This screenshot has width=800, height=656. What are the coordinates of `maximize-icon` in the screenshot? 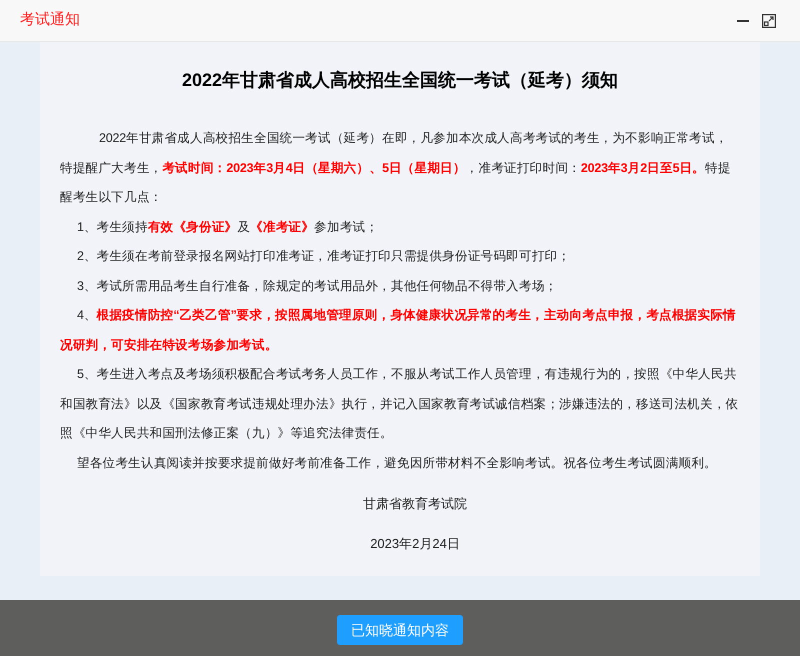 It's located at (769, 21).